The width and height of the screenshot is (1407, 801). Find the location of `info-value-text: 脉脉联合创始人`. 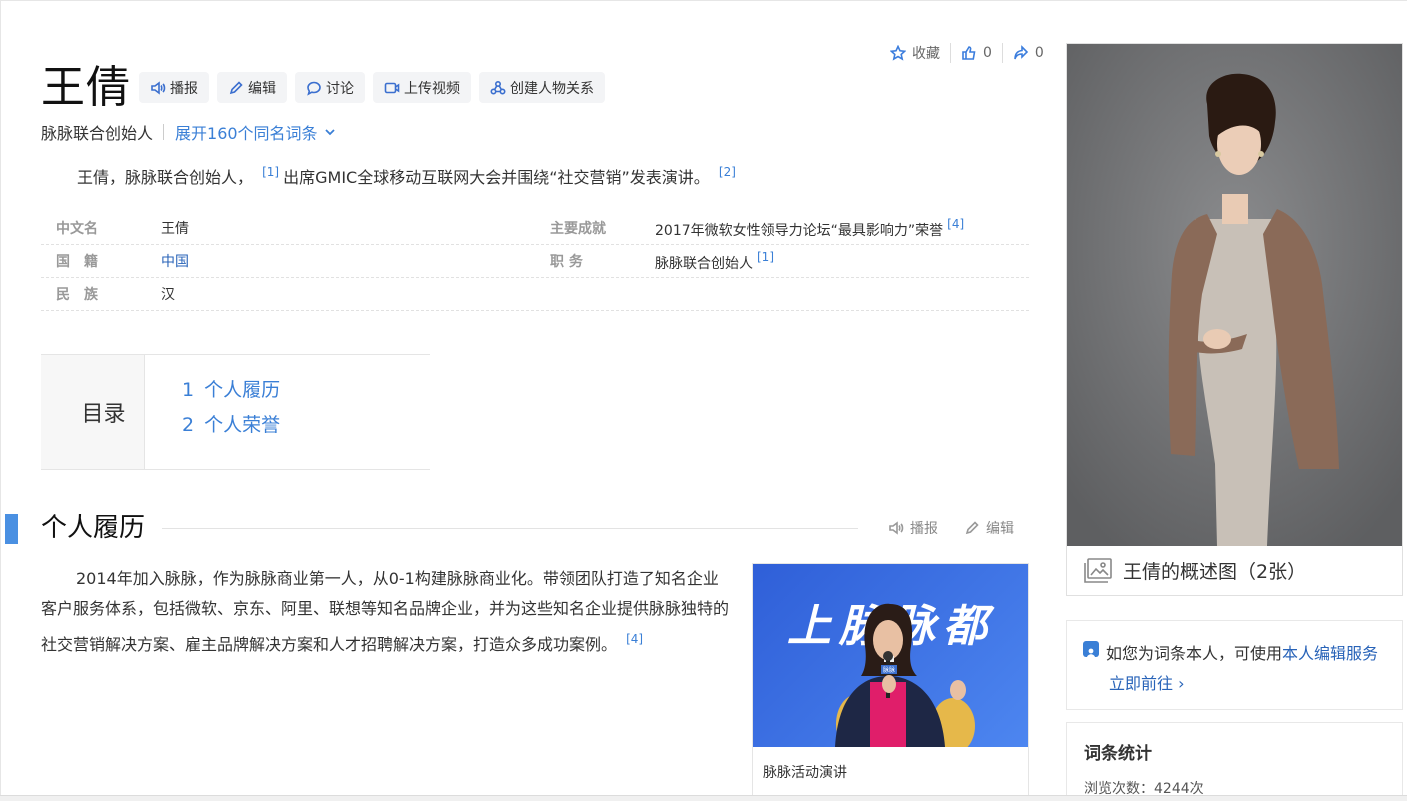

info-value-text: 脉脉联合创始人 is located at coordinates (704, 263).